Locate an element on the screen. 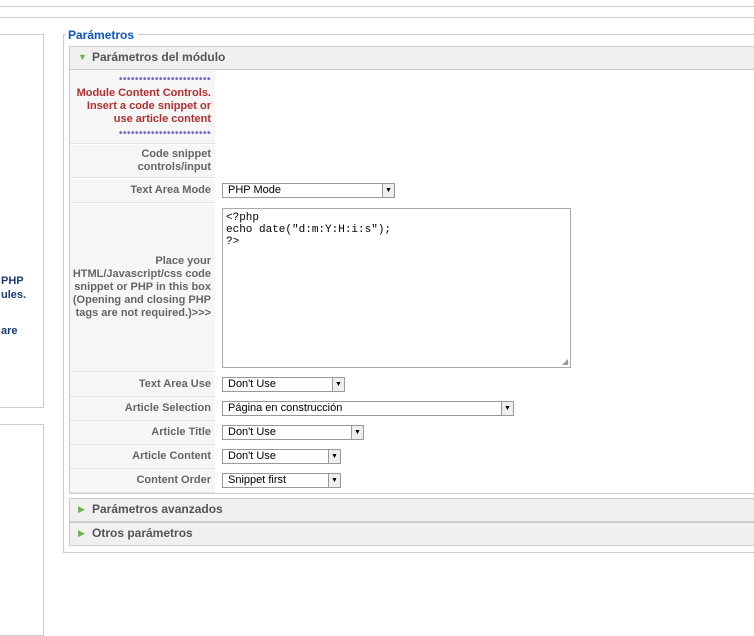  content-order-select: Snippet first ▼ is located at coordinates (281, 480).